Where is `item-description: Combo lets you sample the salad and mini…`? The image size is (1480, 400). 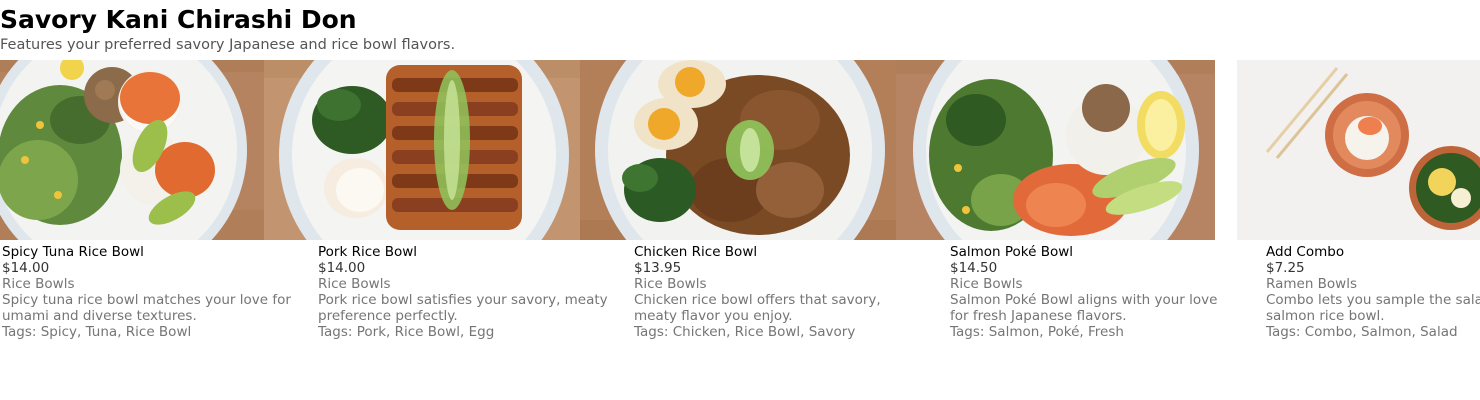
item-description: Combo lets you sample the salad and mini… is located at coordinates (1373, 308).